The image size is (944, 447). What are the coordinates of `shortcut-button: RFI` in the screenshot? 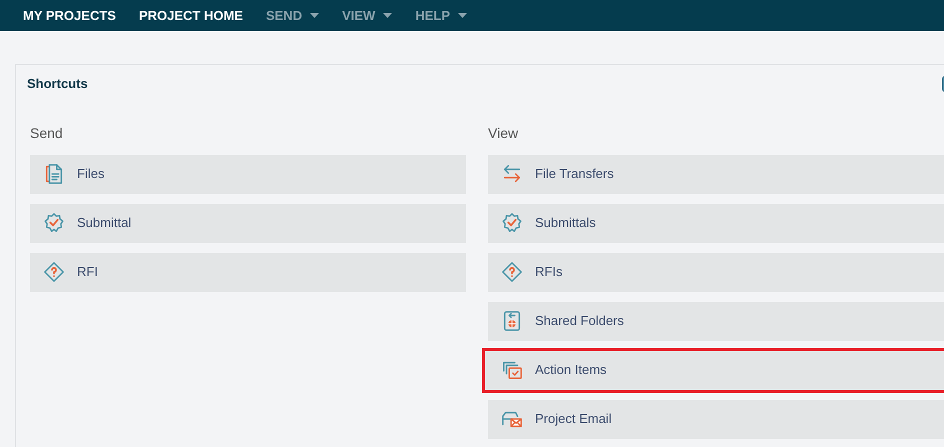 It's located at (248, 272).